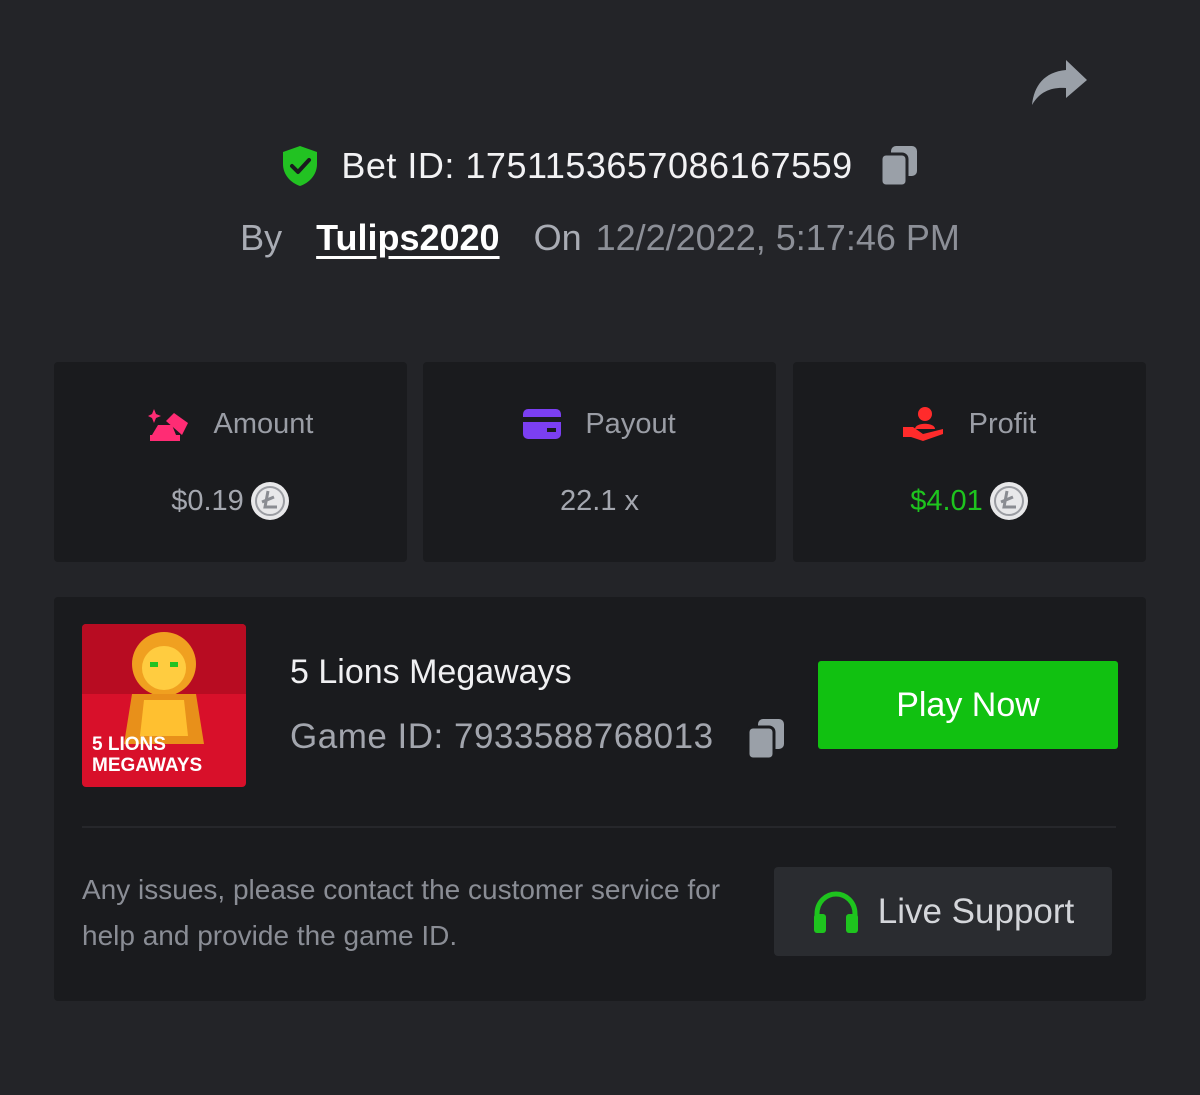 This screenshot has width=1200, height=1095. I want to click on bet-datetime: 12/2/2022, 5:17:46 PM, so click(777, 237).